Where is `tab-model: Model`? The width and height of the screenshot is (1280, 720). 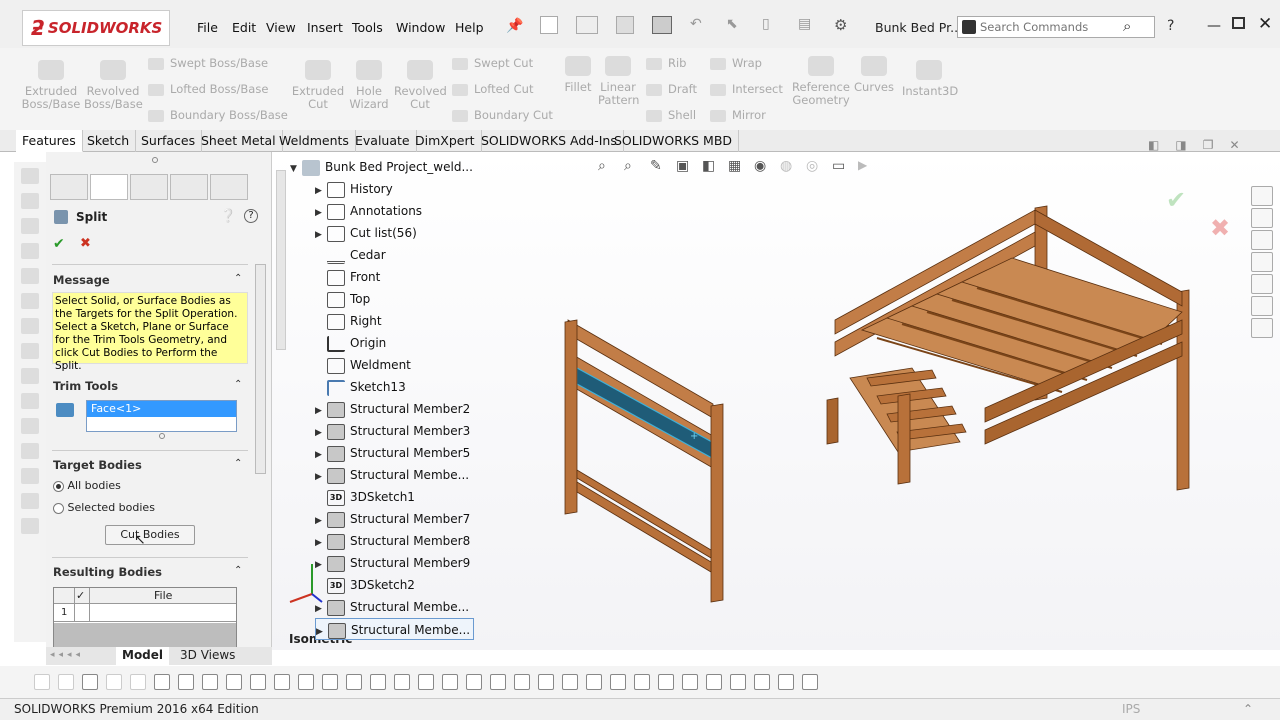
tab-model: Model is located at coordinates (143, 656).